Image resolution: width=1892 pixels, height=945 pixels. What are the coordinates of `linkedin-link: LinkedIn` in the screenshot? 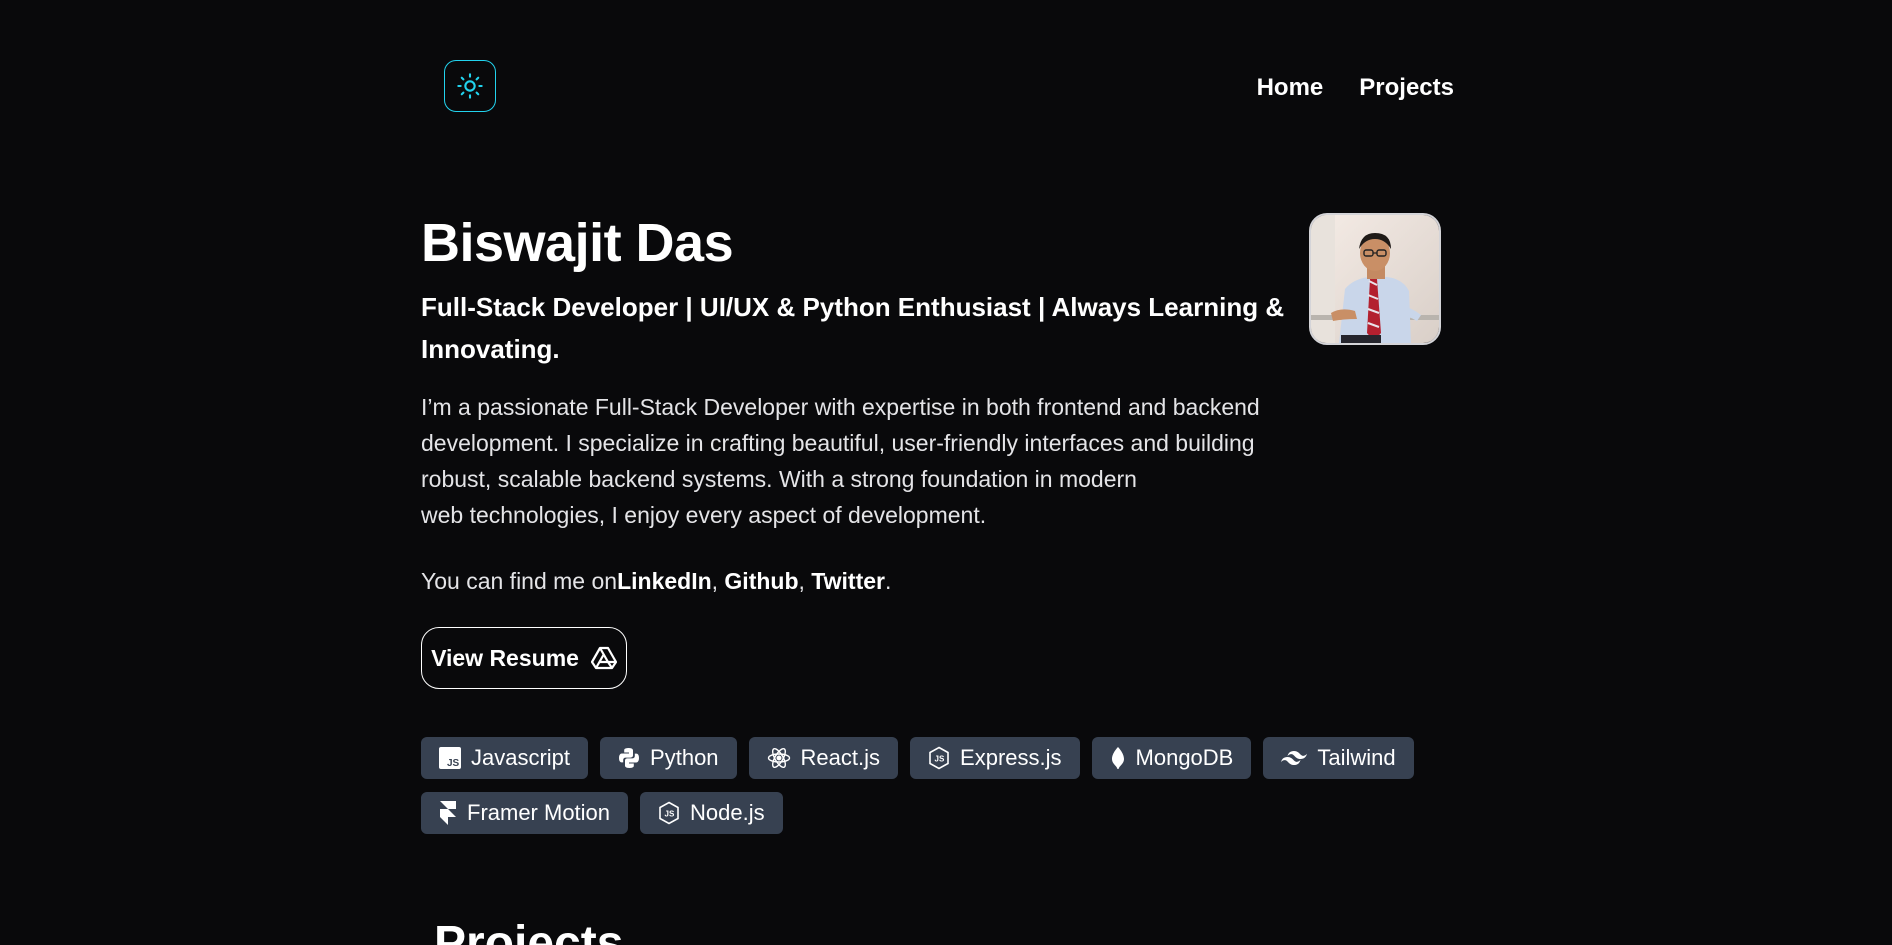 It's located at (664, 581).